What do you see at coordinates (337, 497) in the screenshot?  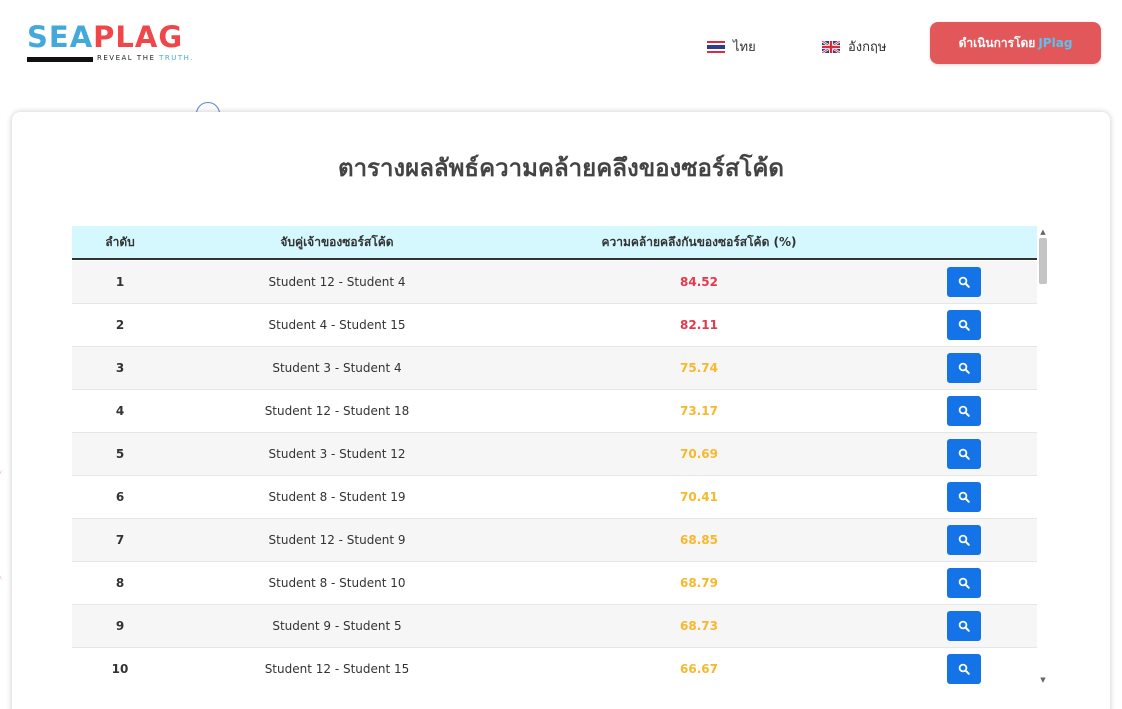 I see `row-pair: Student 8 - Student 19` at bounding box center [337, 497].